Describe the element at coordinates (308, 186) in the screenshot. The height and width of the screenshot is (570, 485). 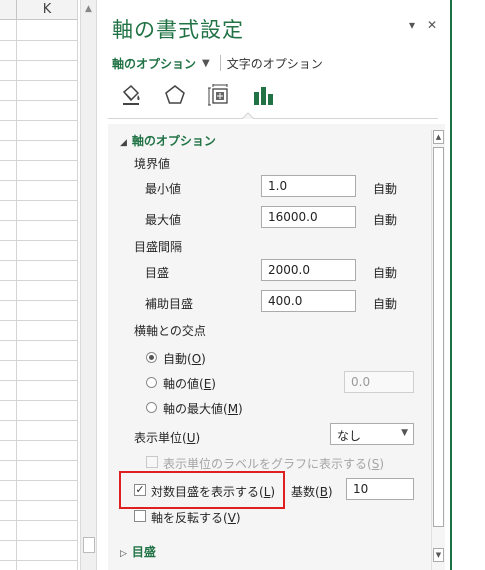
I see `minimum-input: 1.0` at that location.